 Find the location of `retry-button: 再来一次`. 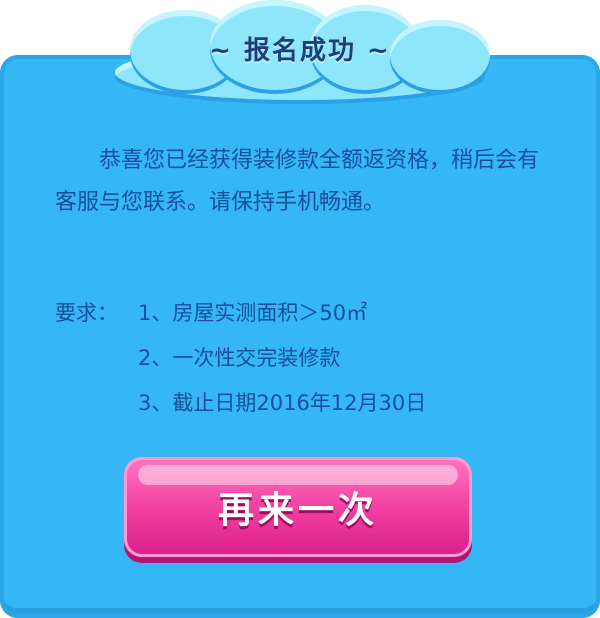

retry-button: 再来一次 is located at coordinates (298, 507).